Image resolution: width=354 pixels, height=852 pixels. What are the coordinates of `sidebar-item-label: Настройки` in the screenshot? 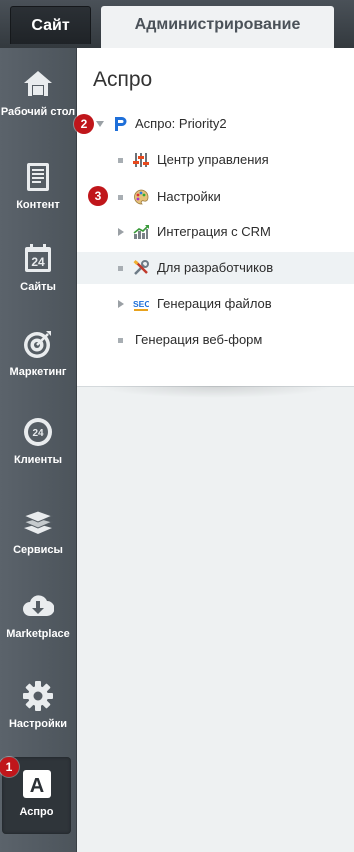 It's located at (38, 724).